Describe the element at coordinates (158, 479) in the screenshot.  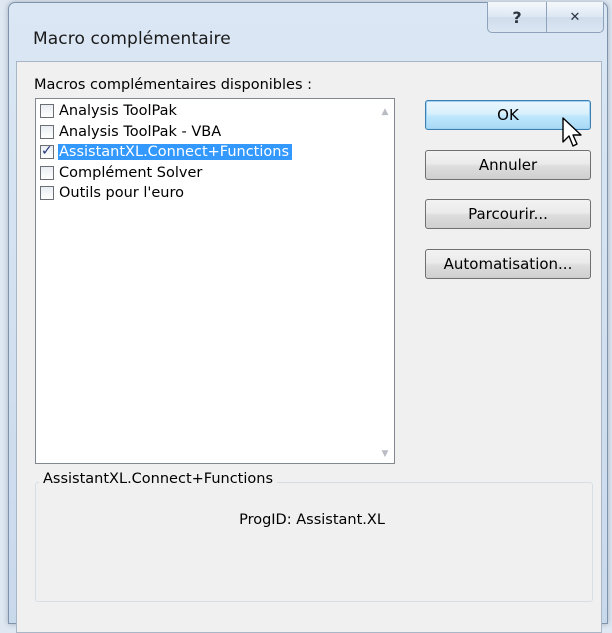
I see `addin-details-title: AssistantXL.Connect+Functions` at that location.